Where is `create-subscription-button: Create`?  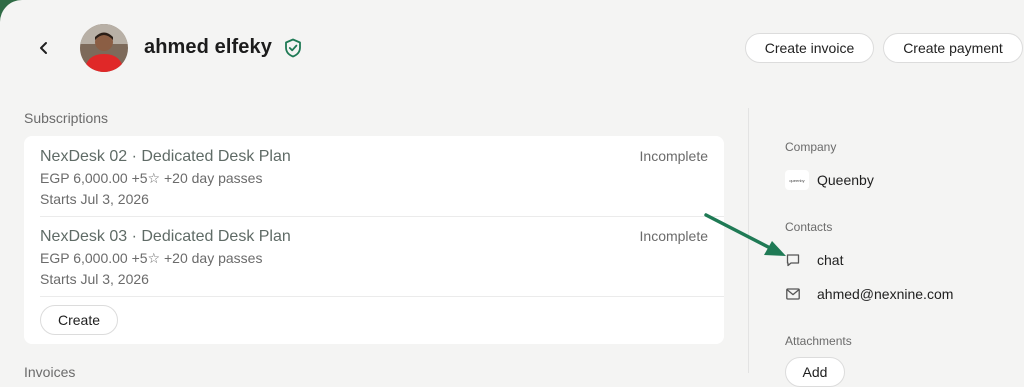
create-subscription-button: Create is located at coordinates (79, 320).